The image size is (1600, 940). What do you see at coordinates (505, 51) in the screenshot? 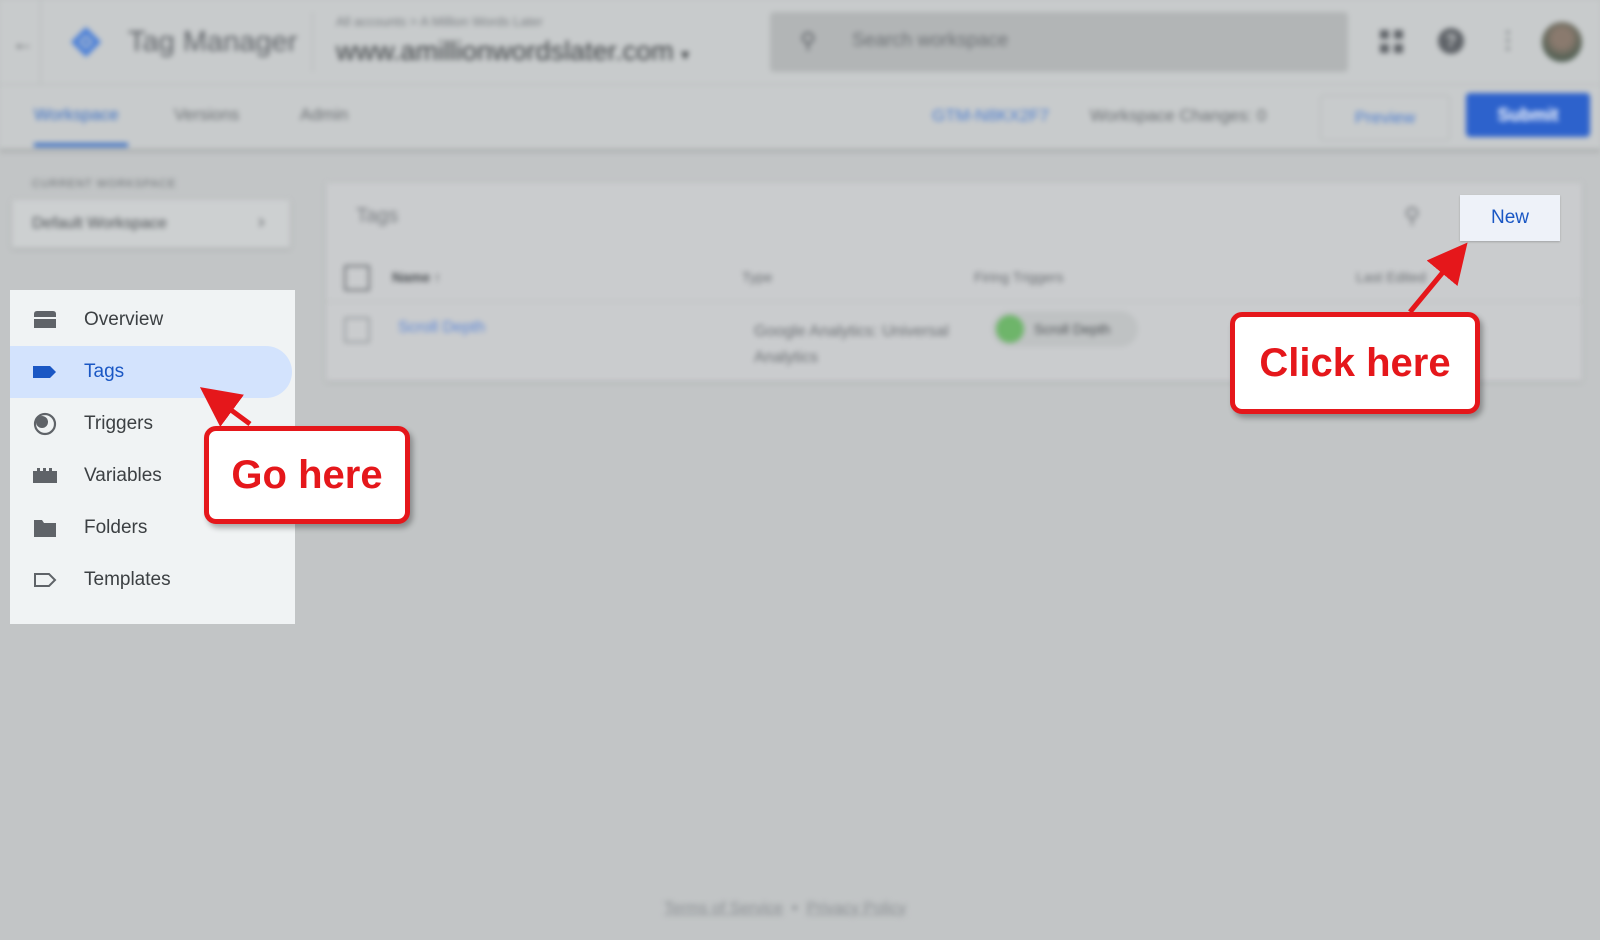
I see `container-name: www.amillionwordslater.com` at bounding box center [505, 51].